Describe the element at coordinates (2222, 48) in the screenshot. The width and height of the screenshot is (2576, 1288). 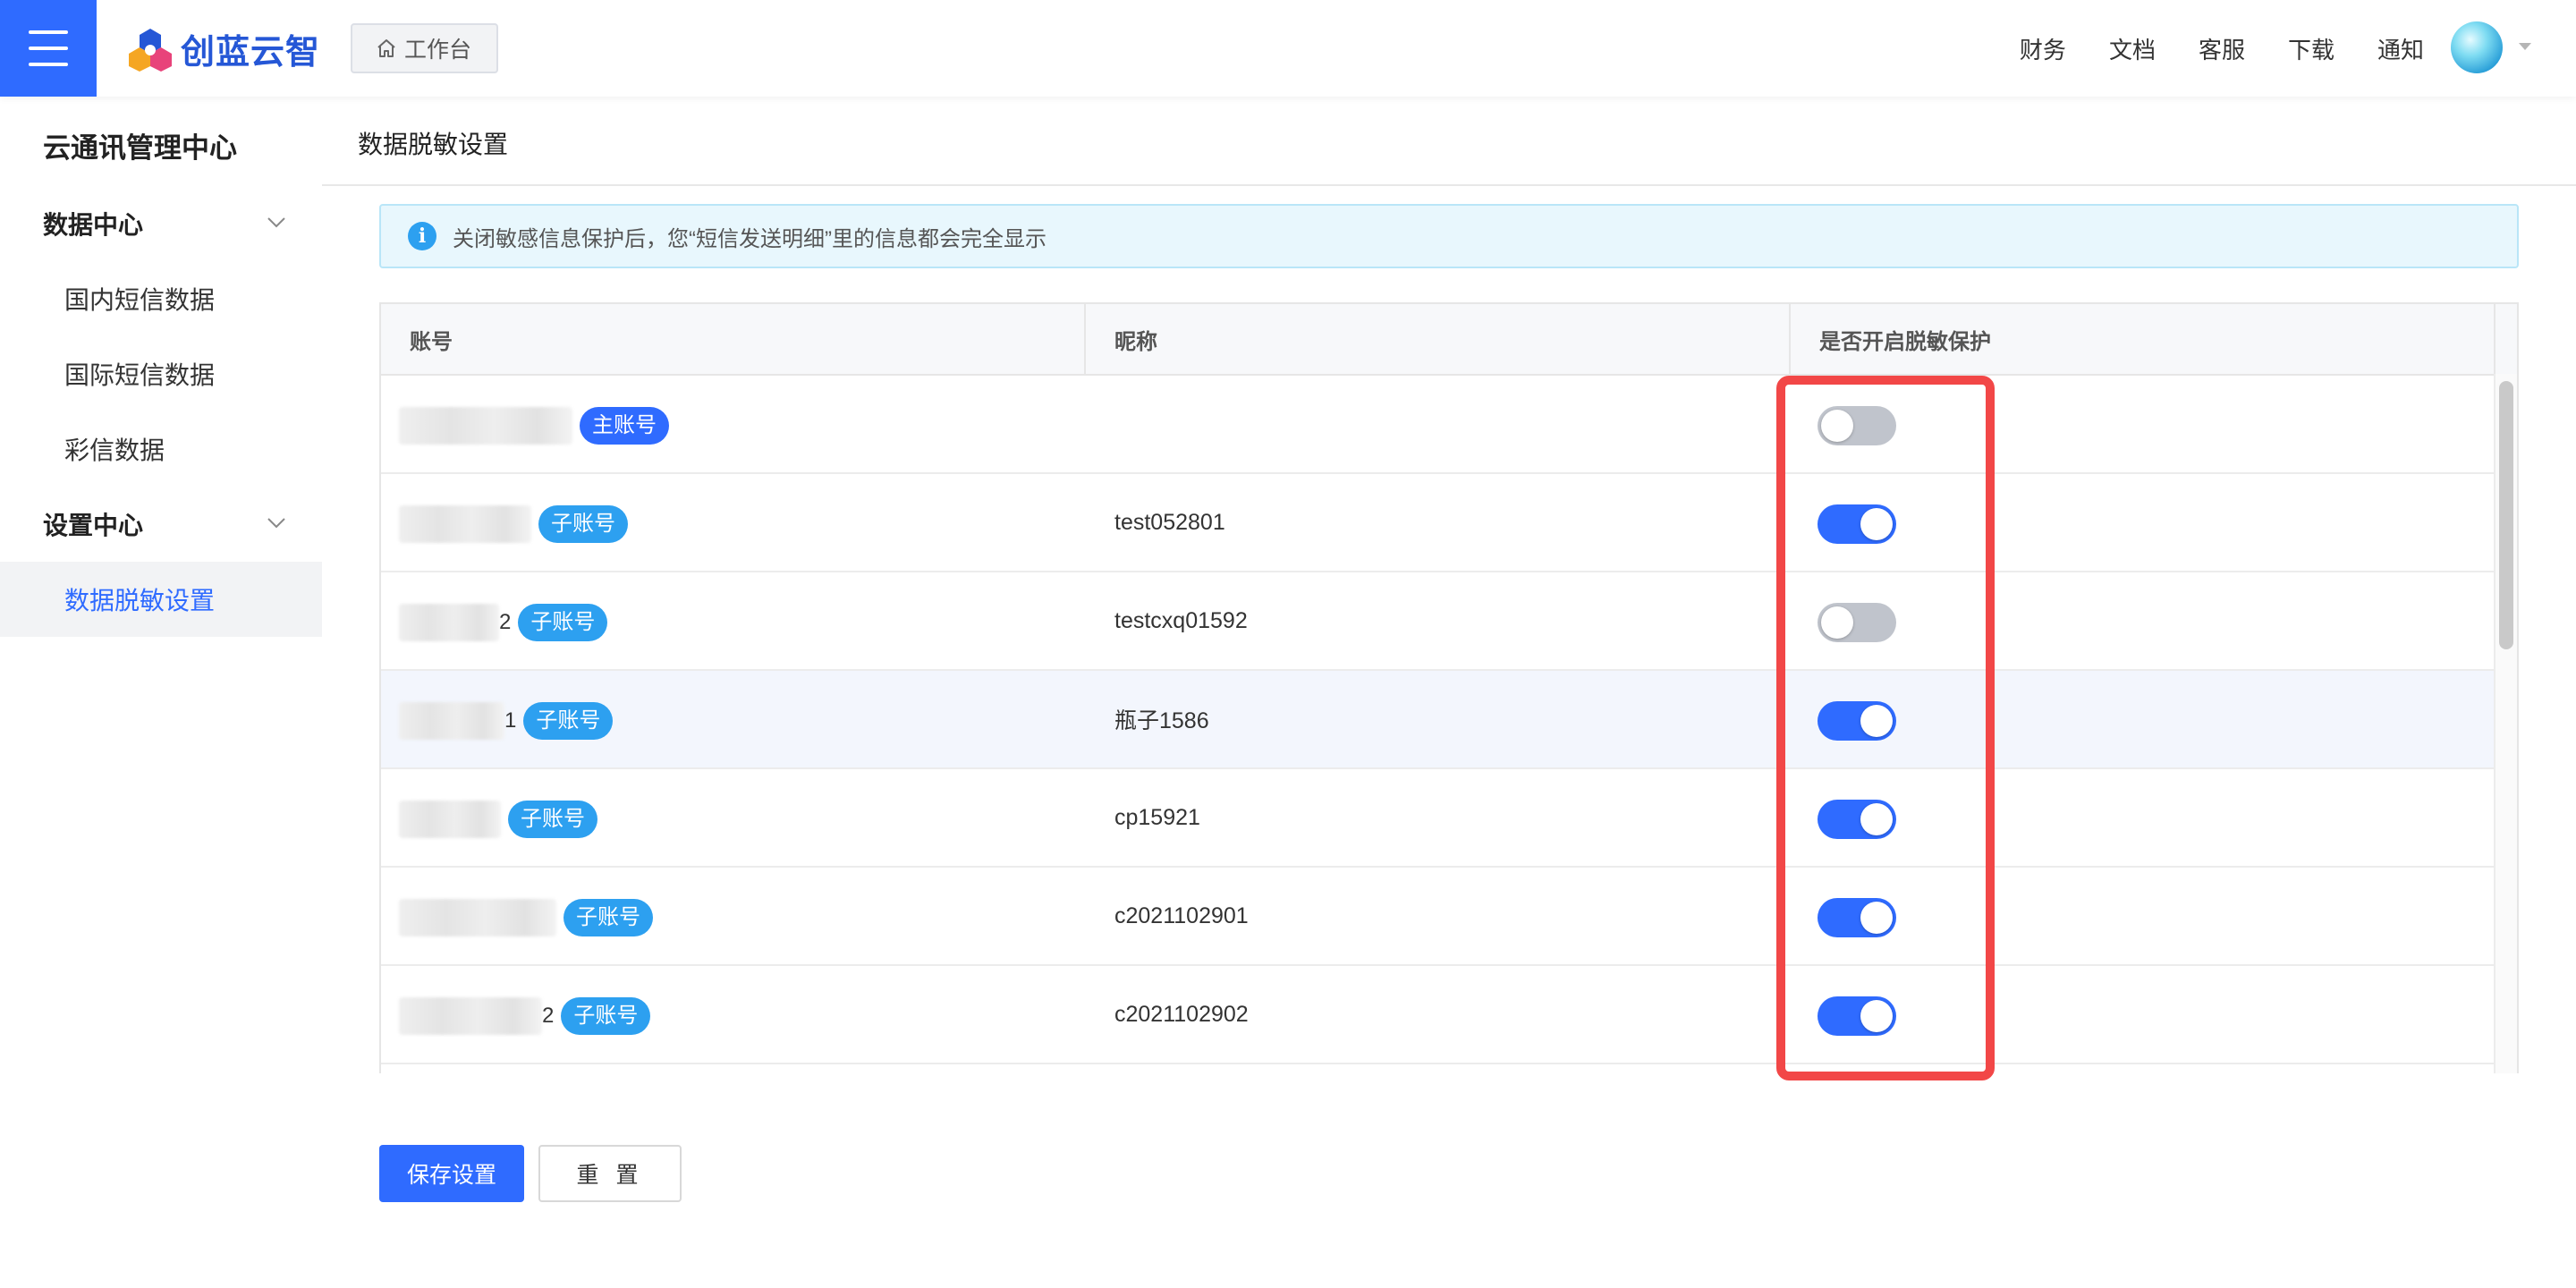
I see `nav-support-link: 客服` at that location.